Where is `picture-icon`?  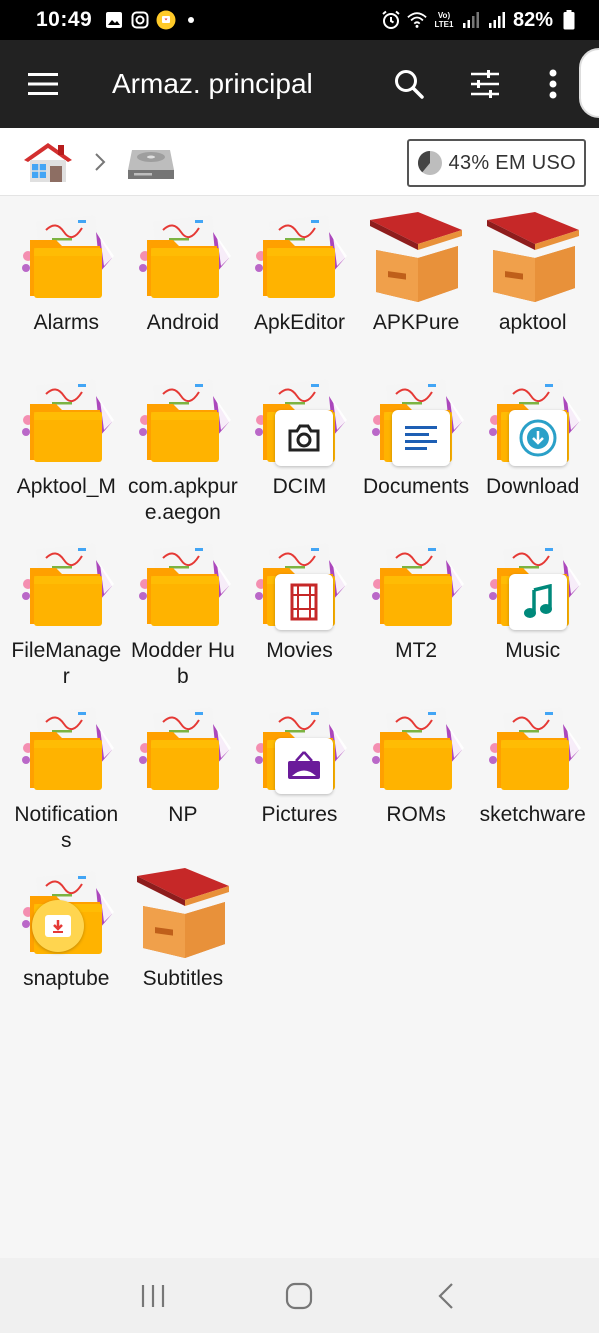
picture-icon is located at coordinates (304, 766).